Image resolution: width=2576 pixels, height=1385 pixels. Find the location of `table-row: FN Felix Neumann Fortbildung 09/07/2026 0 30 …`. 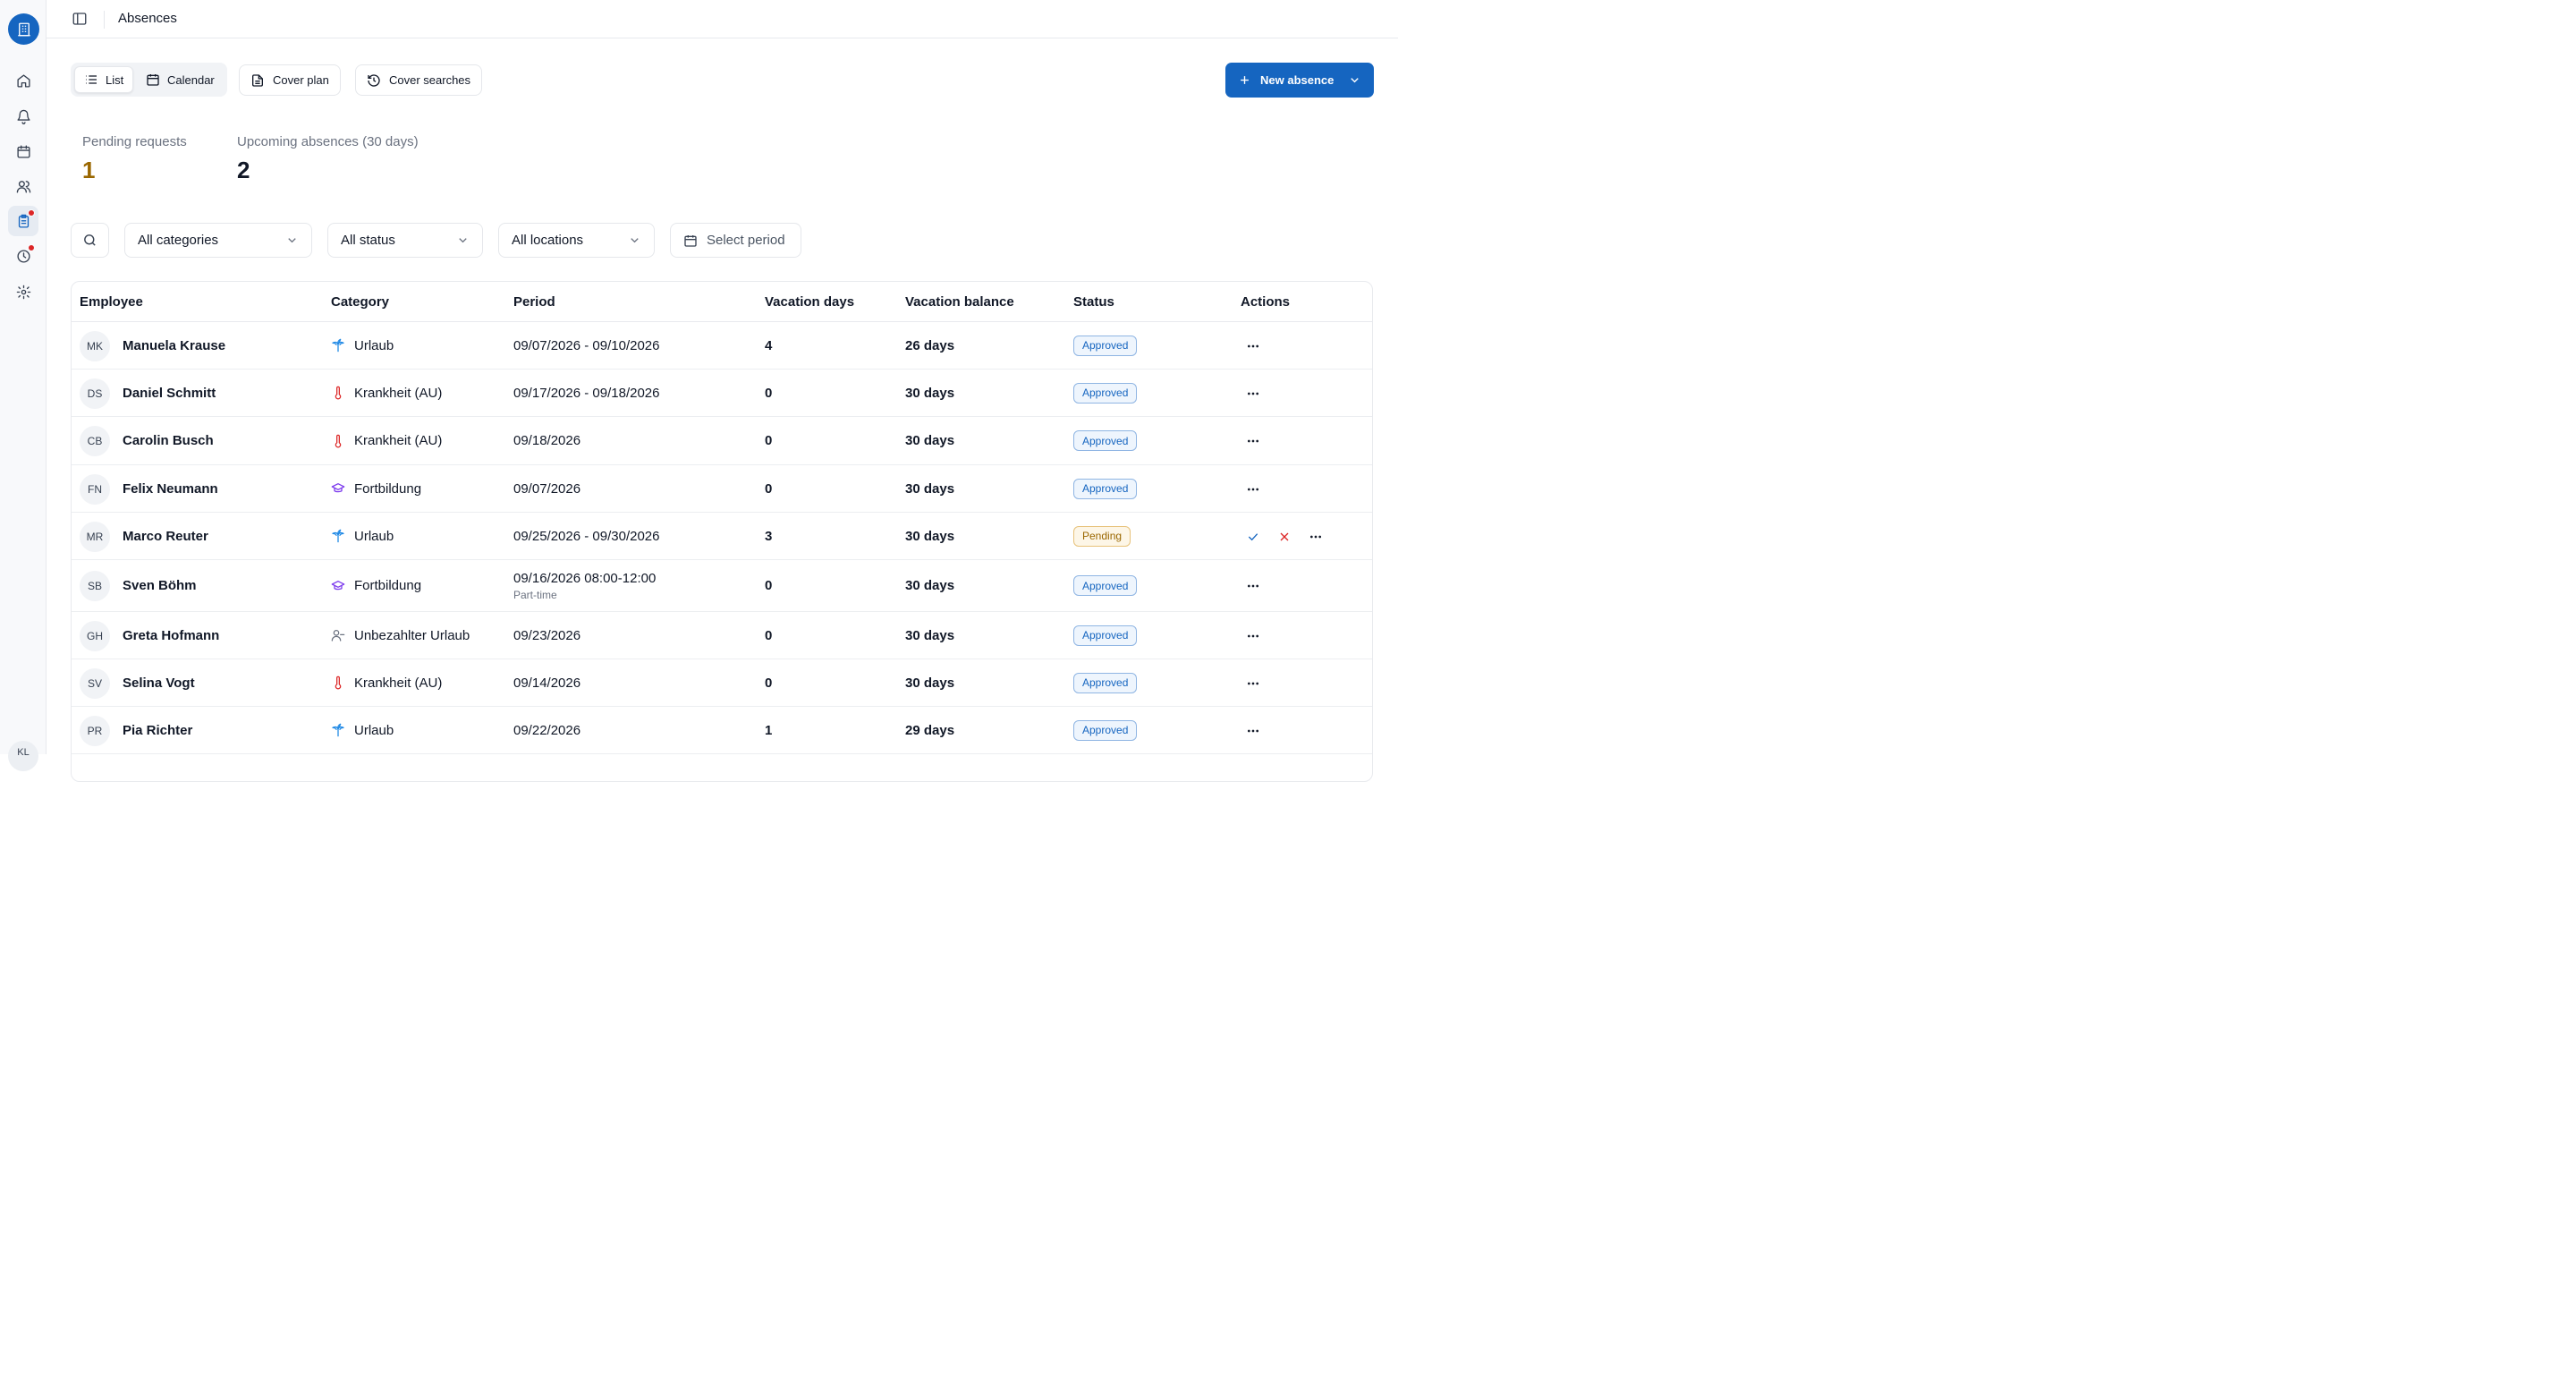

table-row: FN Felix Neumann Fortbildung 09/07/2026 0 30 … is located at coordinates (722, 489).